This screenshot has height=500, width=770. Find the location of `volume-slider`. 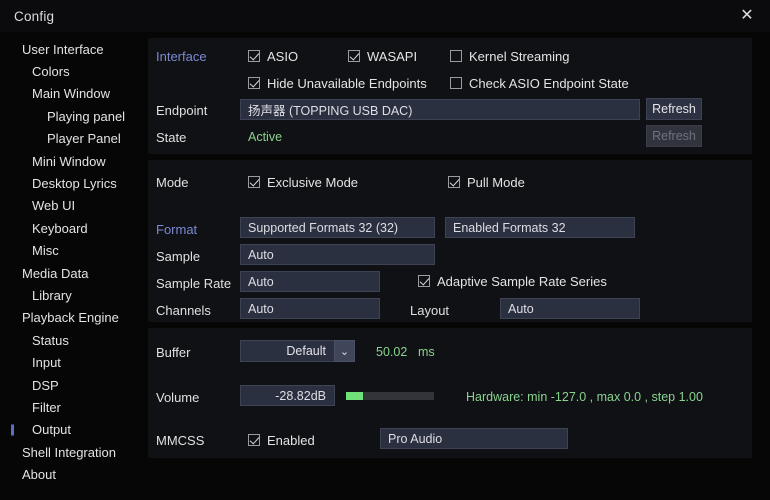

volume-slider is located at coordinates (390, 396).